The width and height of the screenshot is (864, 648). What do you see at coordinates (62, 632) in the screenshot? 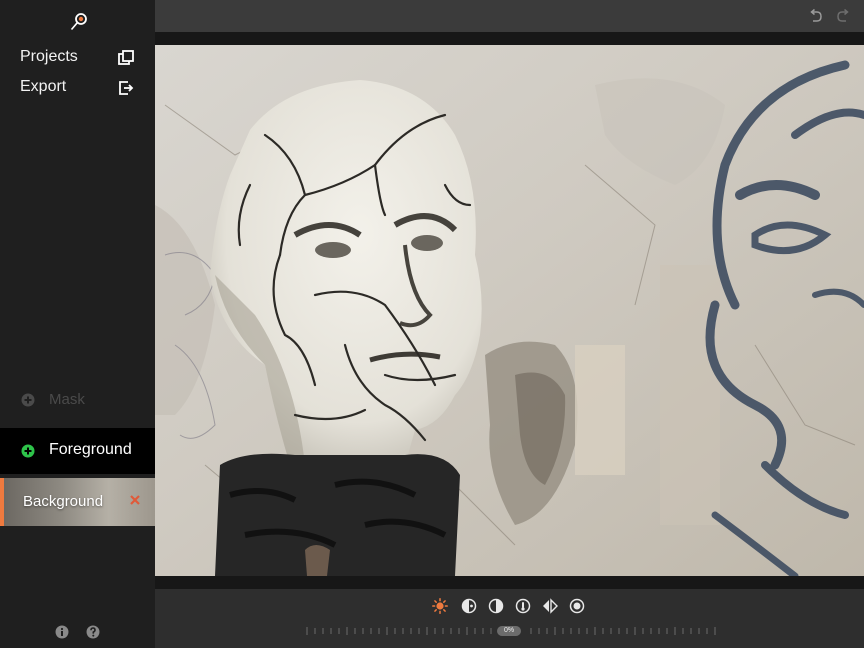
I see `info-icon` at bounding box center [62, 632].